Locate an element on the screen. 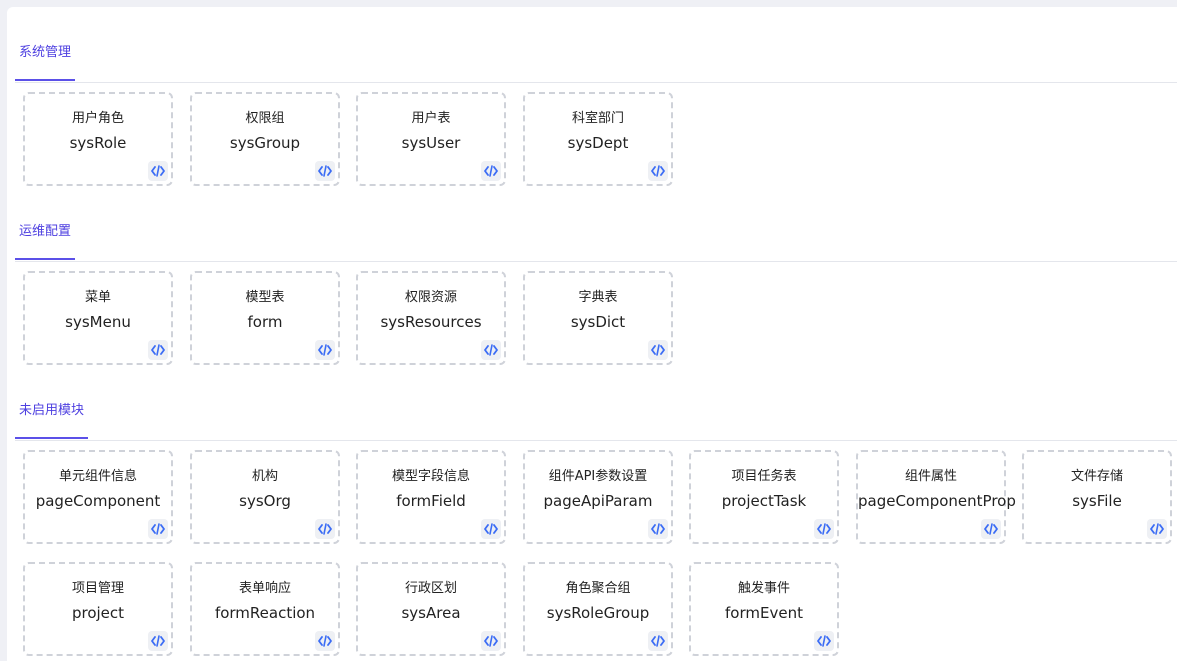 The image size is (1177, 661). card-code: sysResources is located at coordinates (431, 322).